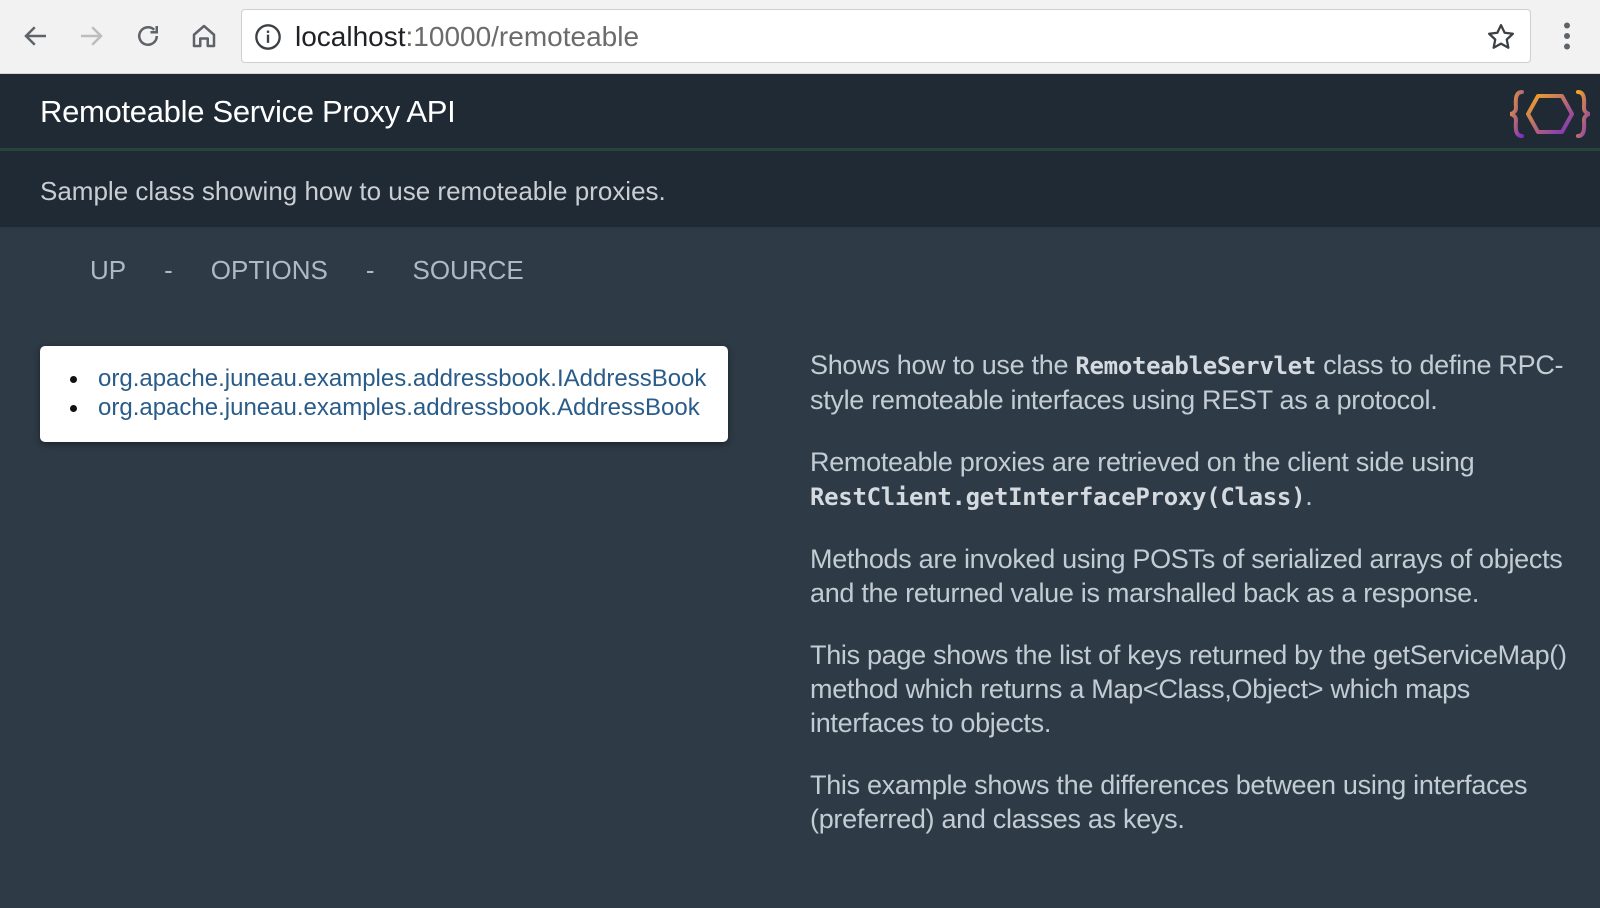 The width and height of the screenshot is (1600, 908). Describe the element at coordinates (1550, 114) in the screenshot. I see `juneau-logo-icon` at that location.